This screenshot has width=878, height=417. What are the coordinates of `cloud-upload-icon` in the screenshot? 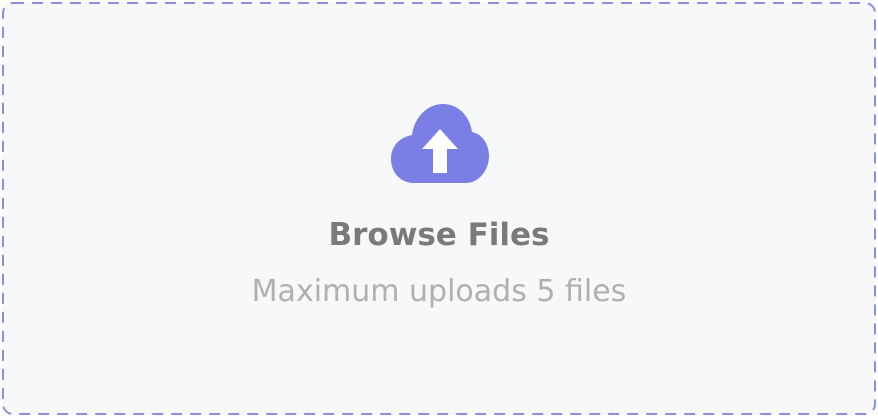 It's located at (440, 143).